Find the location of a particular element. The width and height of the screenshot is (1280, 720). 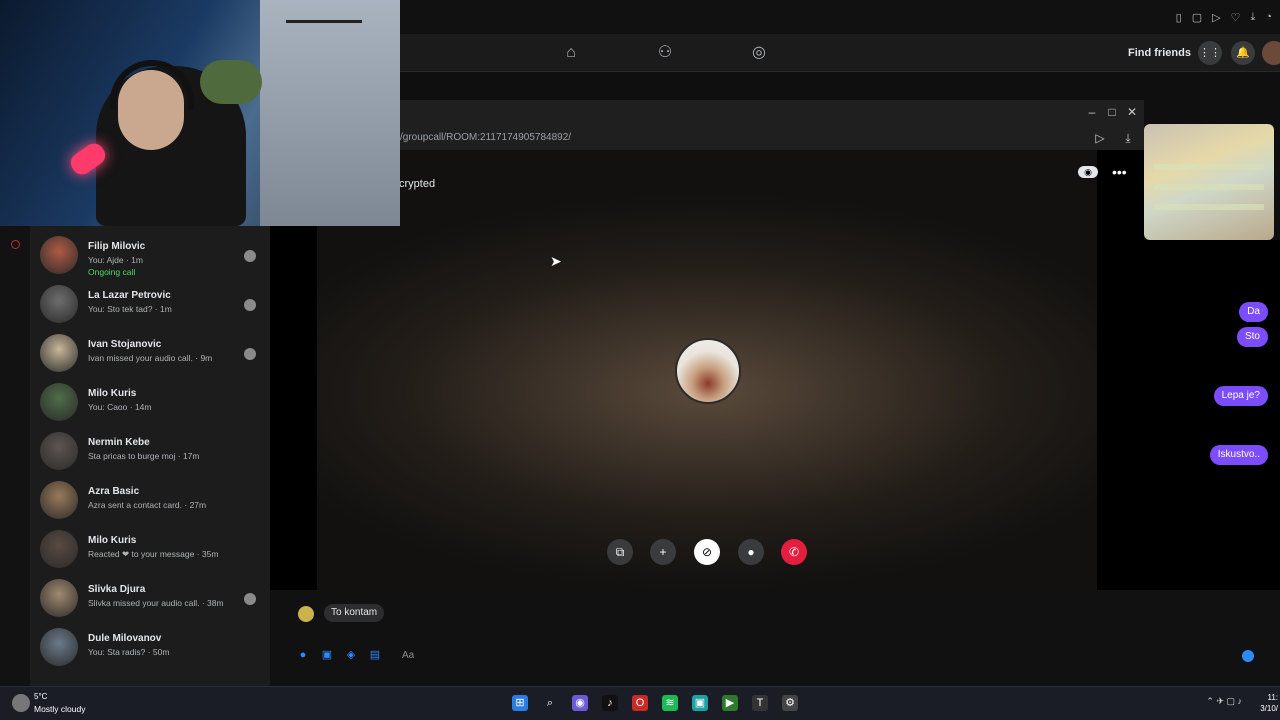

add-person-button: + is located at coordinates (663, 552).